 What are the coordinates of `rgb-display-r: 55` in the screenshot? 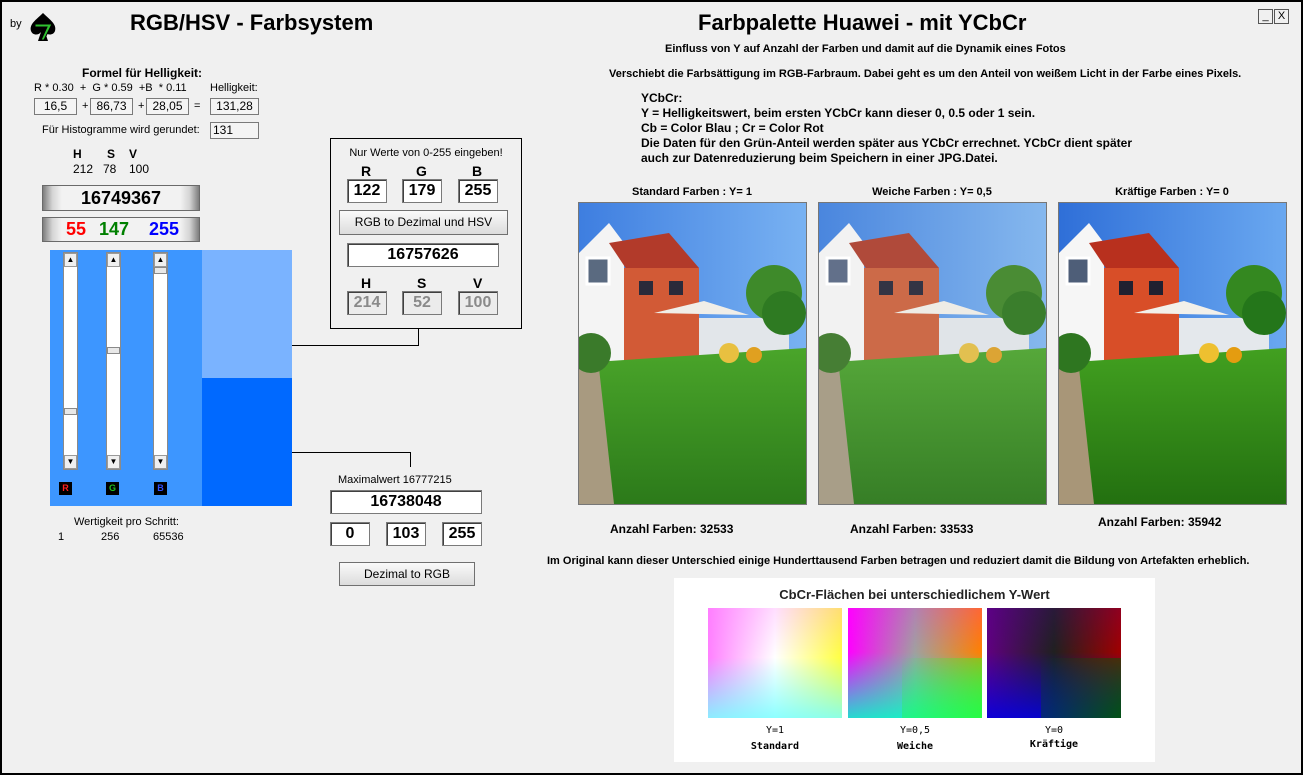 It's located at (76, 229).